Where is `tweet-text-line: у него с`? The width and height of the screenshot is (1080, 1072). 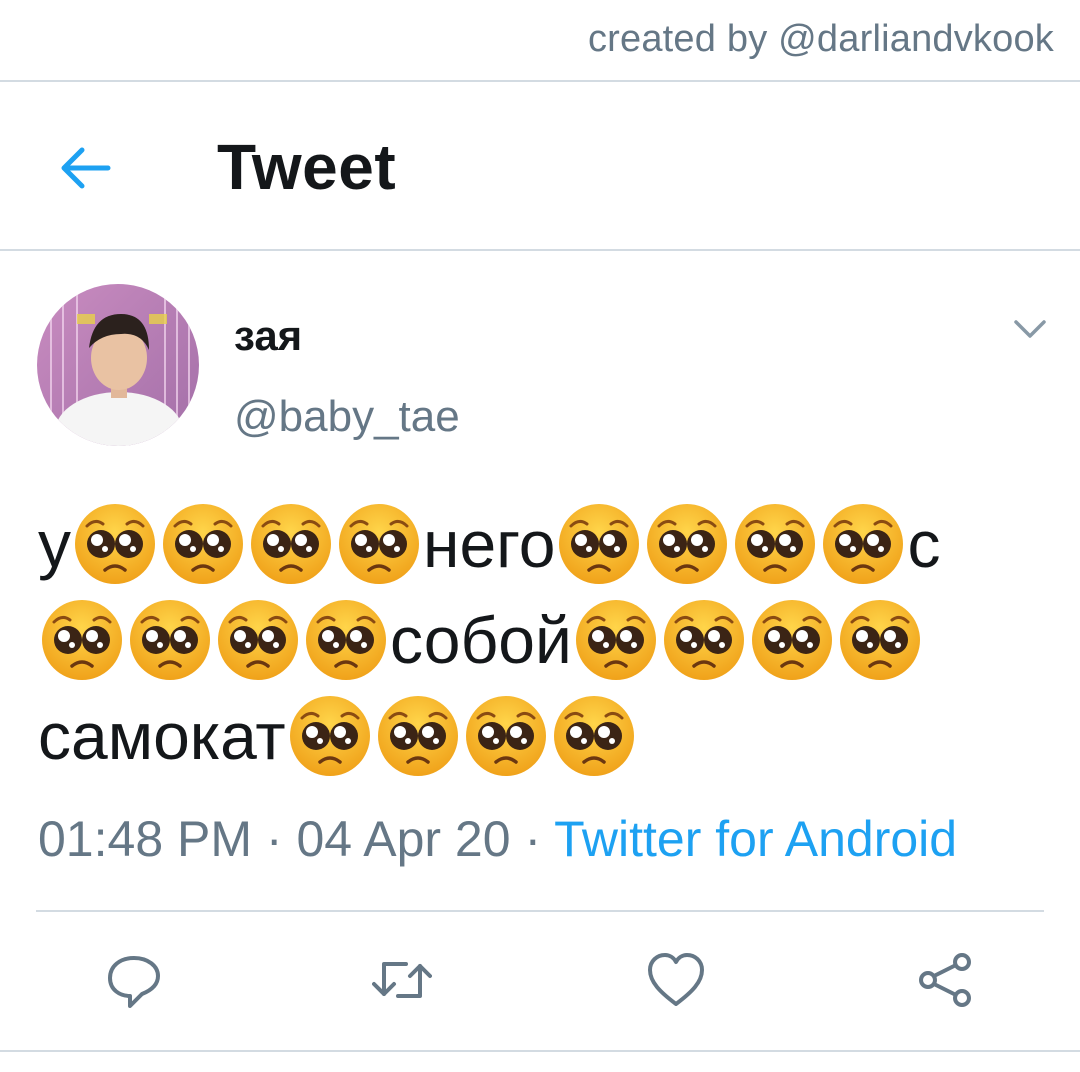 tweet-text-line: у него с is located at coordinates (543, 544).